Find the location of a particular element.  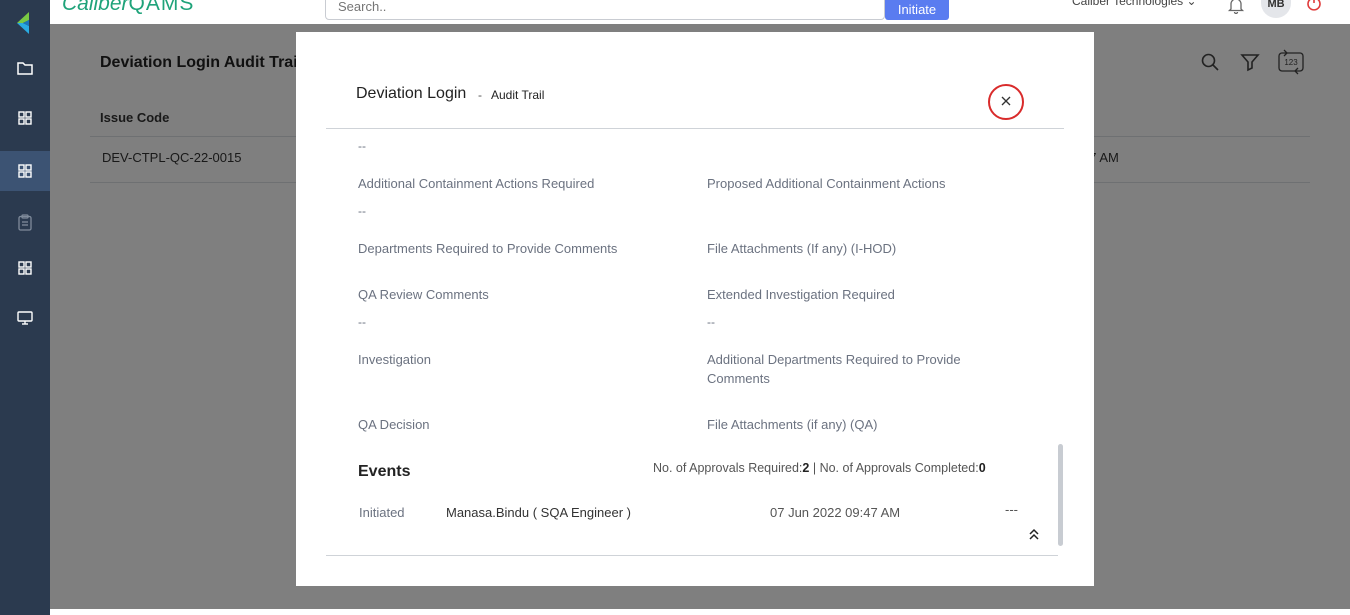

sidebar-item-dashboard is located at coordinates (25, 118).